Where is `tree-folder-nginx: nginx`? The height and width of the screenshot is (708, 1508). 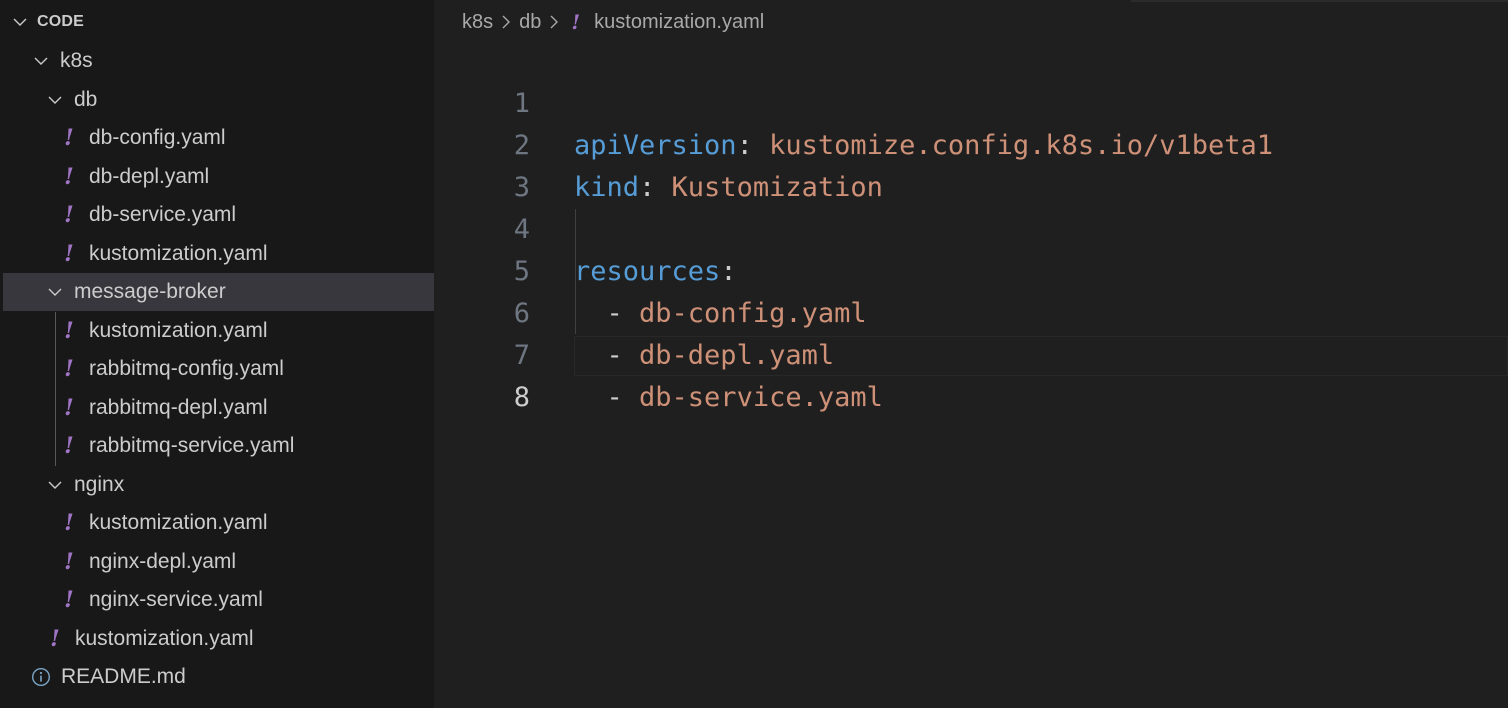
tree-folder-nginx: nginx is located at coordinates (218, 485).